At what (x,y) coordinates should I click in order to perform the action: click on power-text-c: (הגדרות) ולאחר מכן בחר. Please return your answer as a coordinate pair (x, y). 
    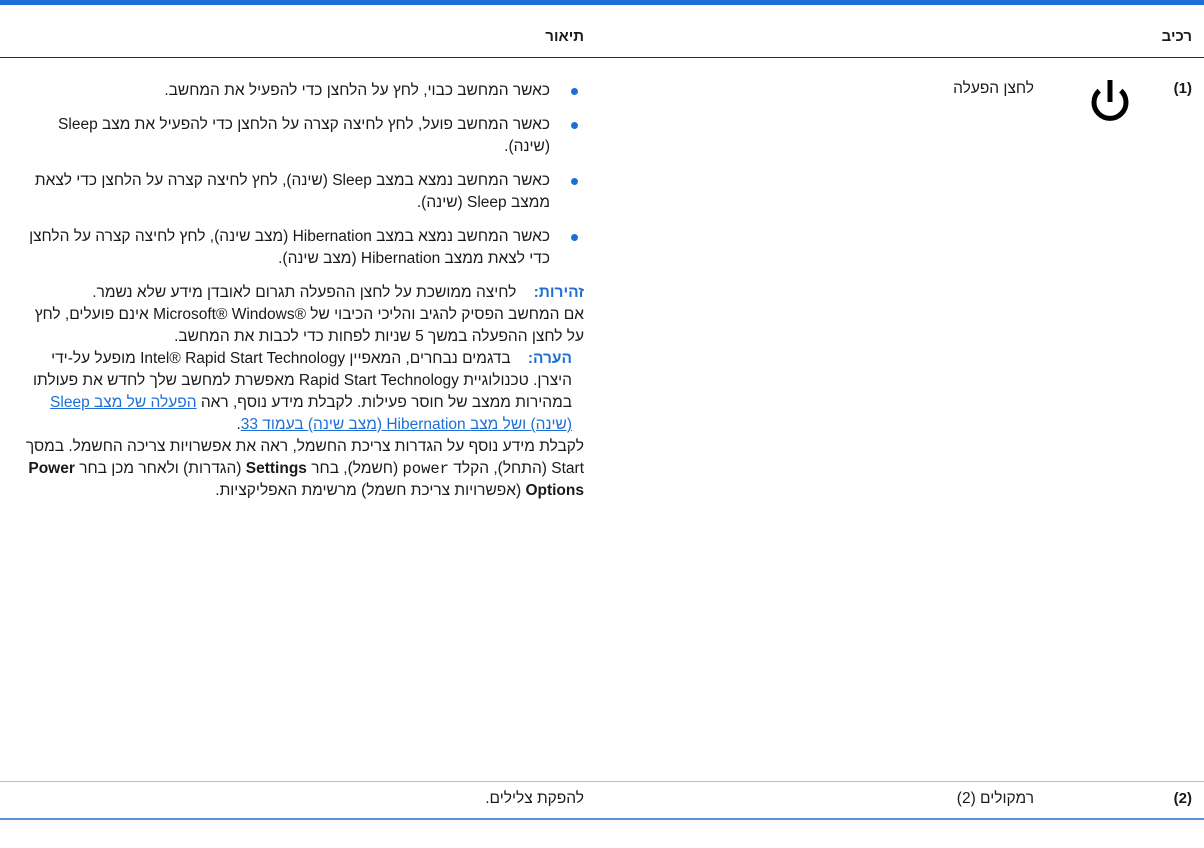
    Looking at the image, I should click on (160, 468).